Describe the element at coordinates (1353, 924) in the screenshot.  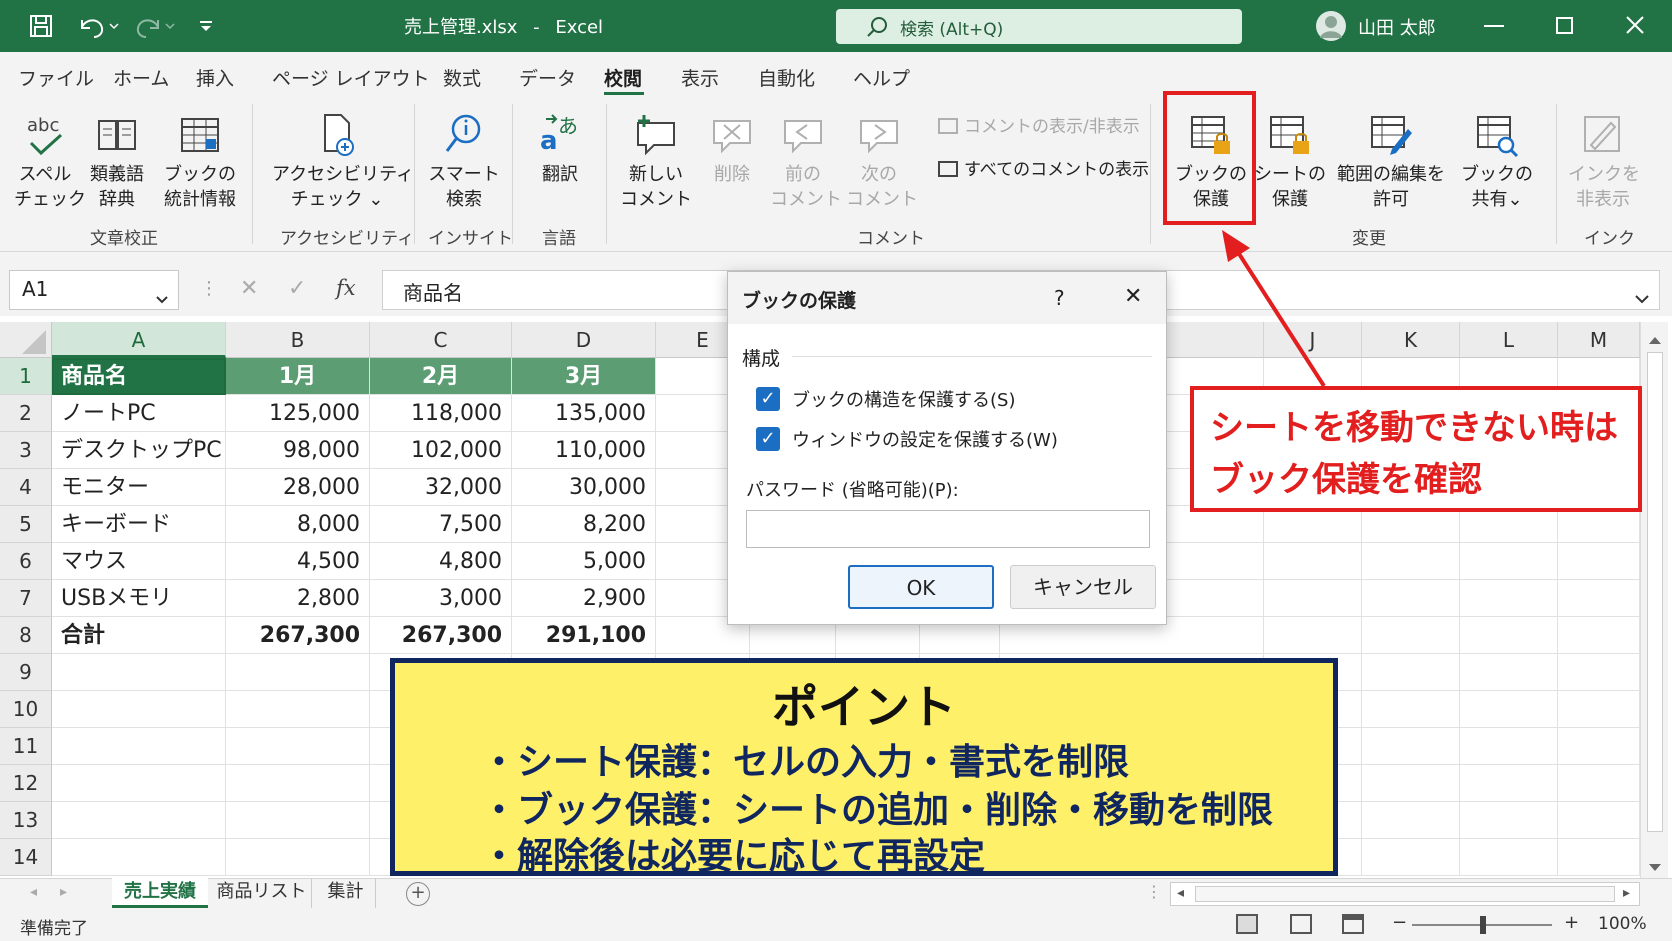
I see `page-break-preview-icon` at that location.